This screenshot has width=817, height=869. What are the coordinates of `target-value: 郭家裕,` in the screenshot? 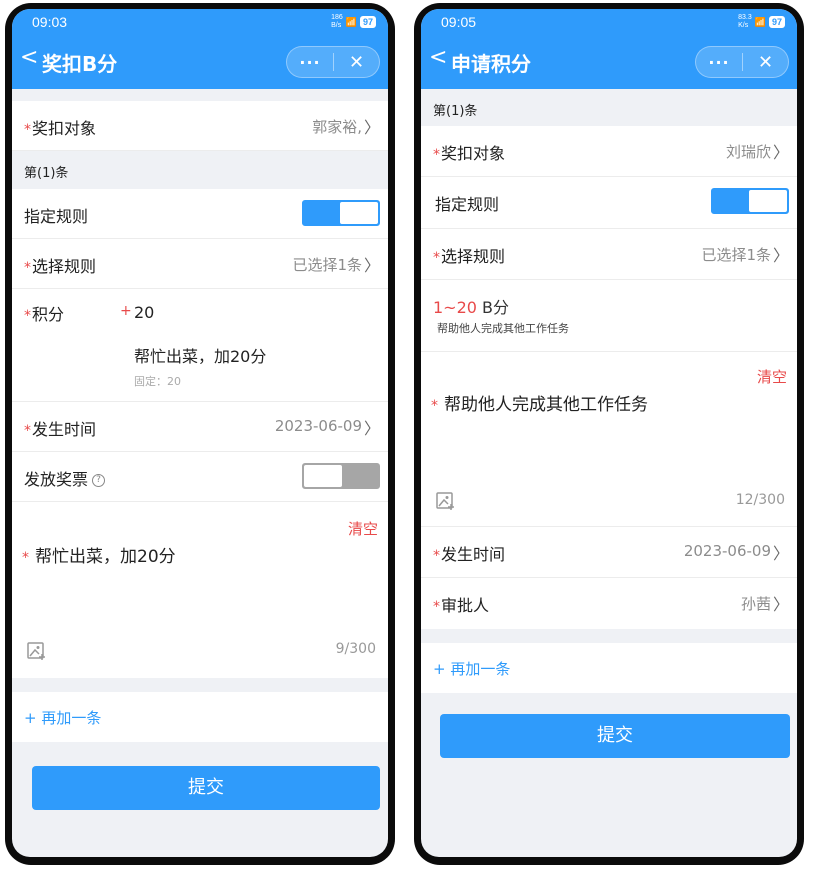 It's located at (337, 127).